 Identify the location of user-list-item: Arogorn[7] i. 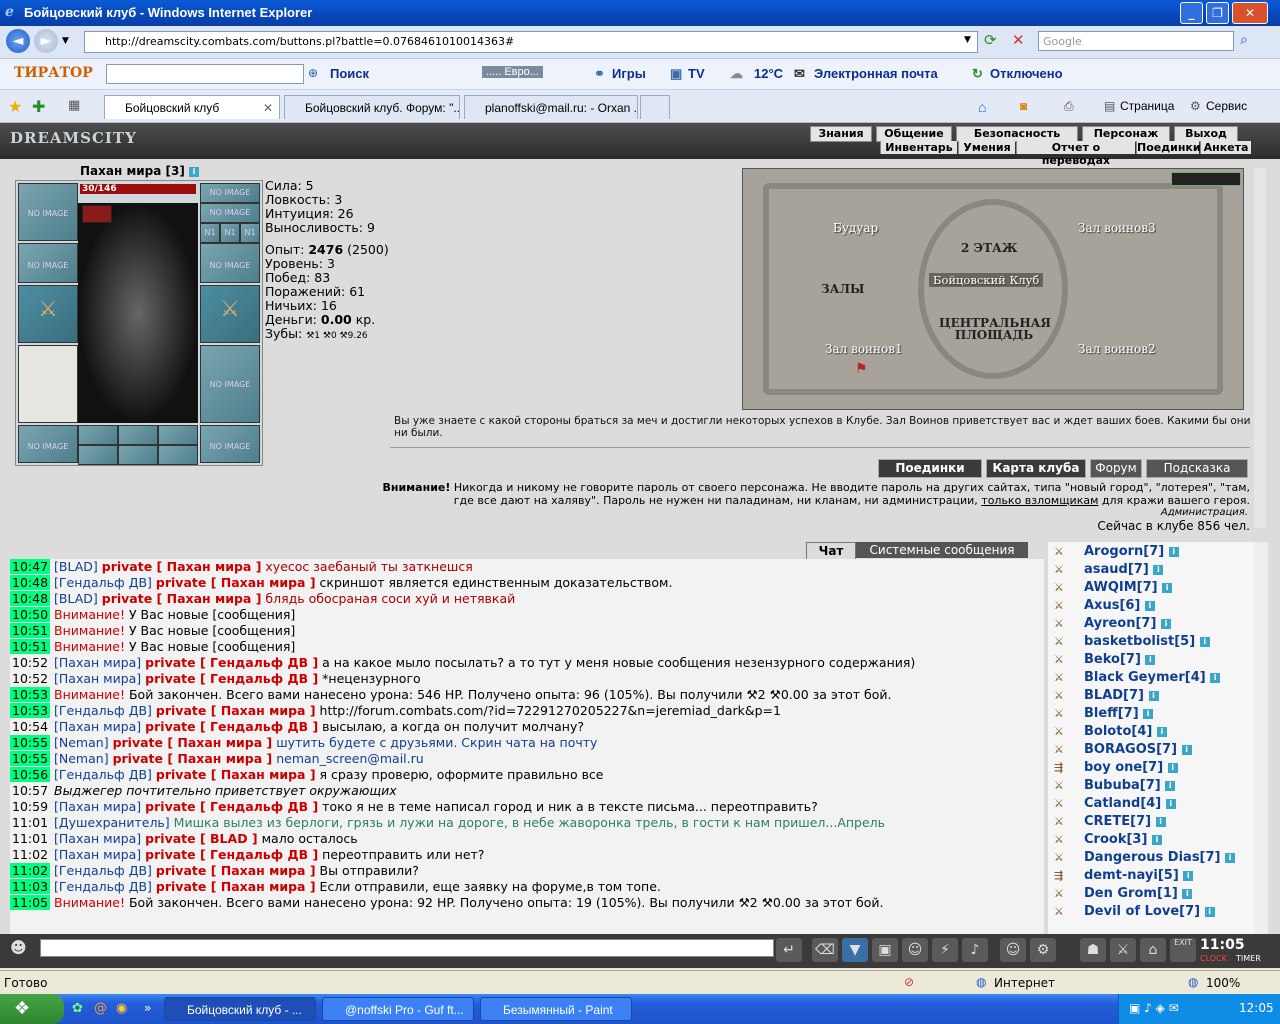
(1131, 551).